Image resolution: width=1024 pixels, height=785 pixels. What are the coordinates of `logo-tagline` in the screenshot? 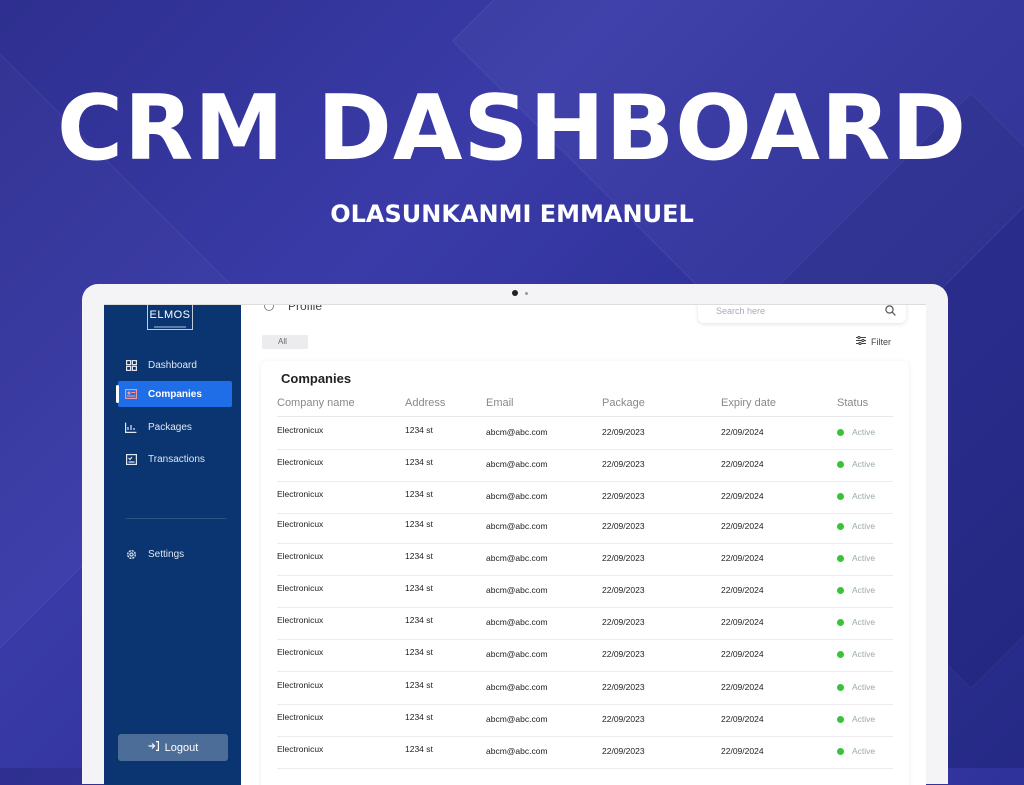 It's located at (170, 327).